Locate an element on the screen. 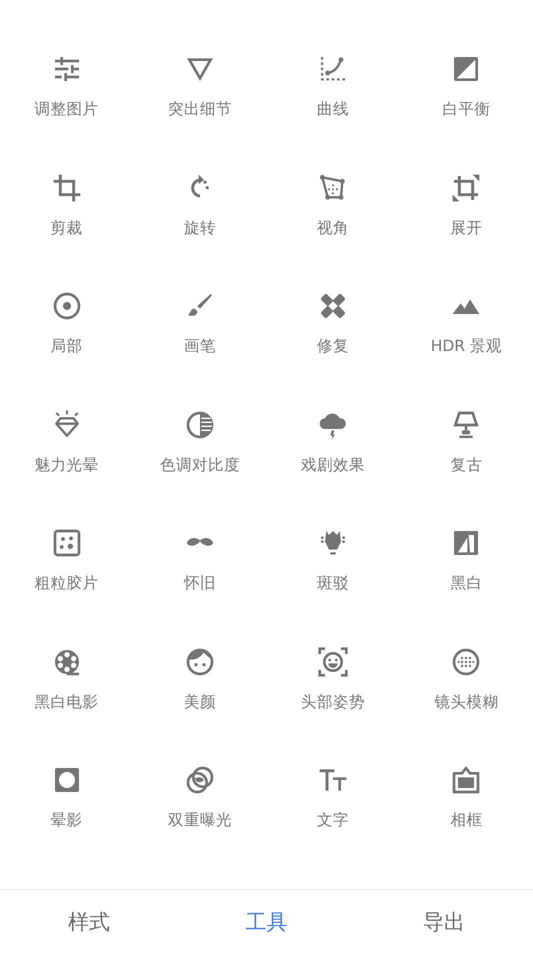 The image size is (533, 959). tab: 导出 is located at coordinates (444, 923).